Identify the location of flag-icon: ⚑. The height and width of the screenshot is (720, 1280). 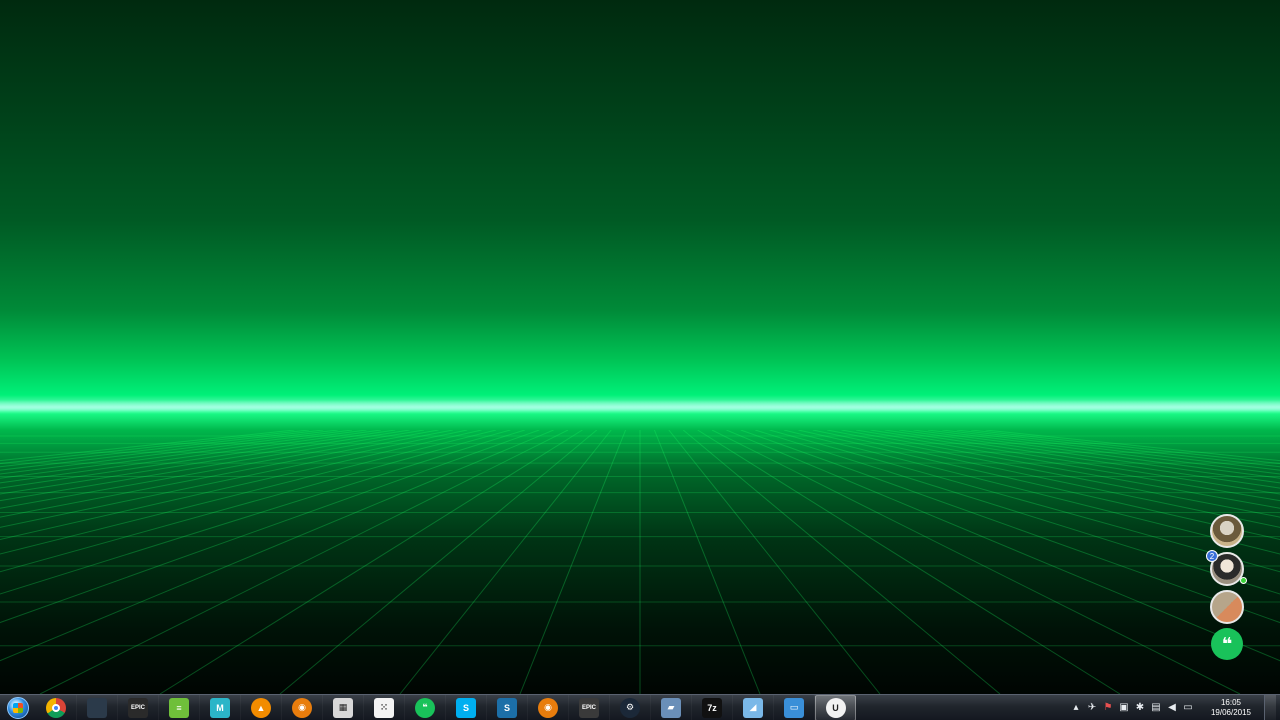
(1108, 708).